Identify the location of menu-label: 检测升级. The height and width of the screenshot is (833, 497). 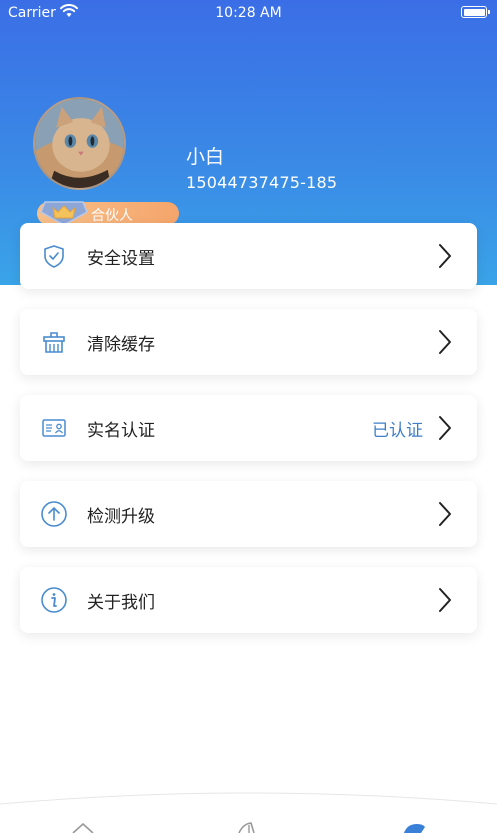
(121, 517).